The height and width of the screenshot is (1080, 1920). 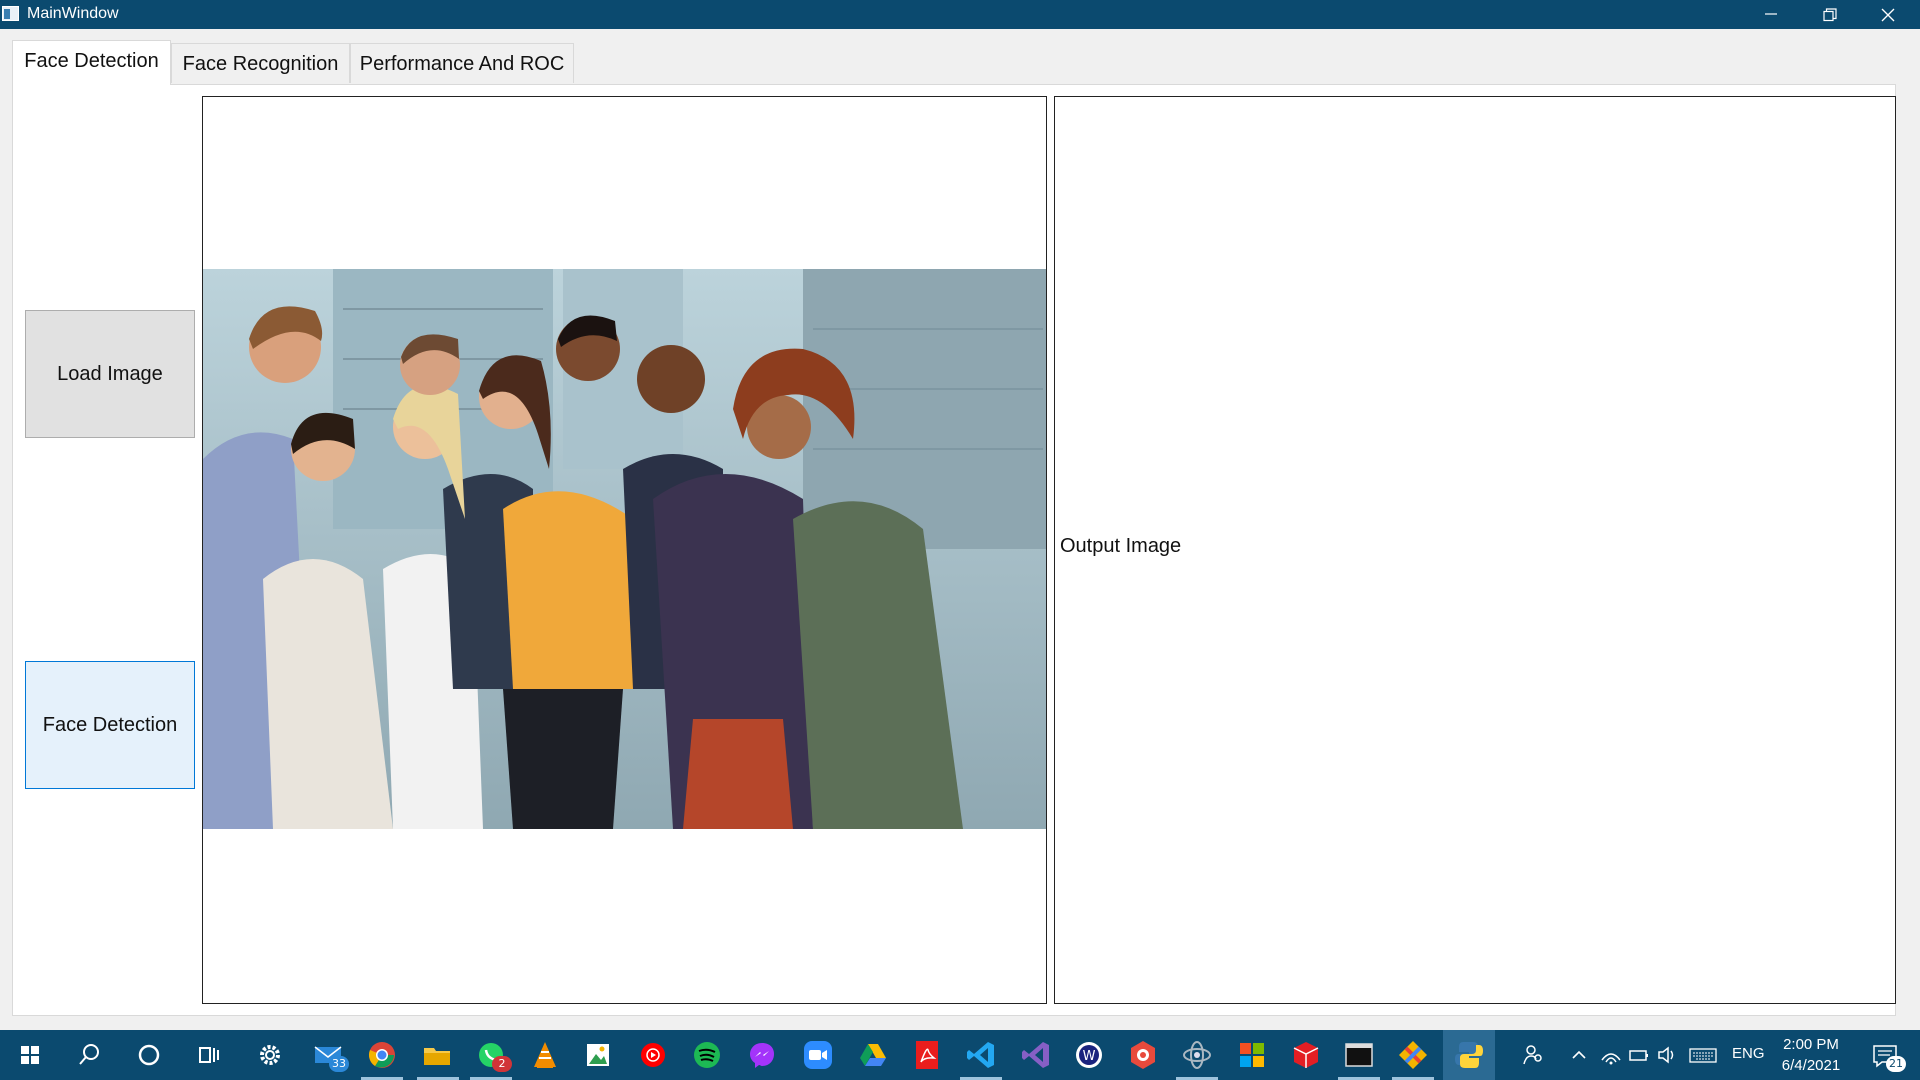 What do you see at coordinates (260, 63) in the screenshot?
I see `tab-face-recognition: Face Recognition` at bounding box center [260, 63].